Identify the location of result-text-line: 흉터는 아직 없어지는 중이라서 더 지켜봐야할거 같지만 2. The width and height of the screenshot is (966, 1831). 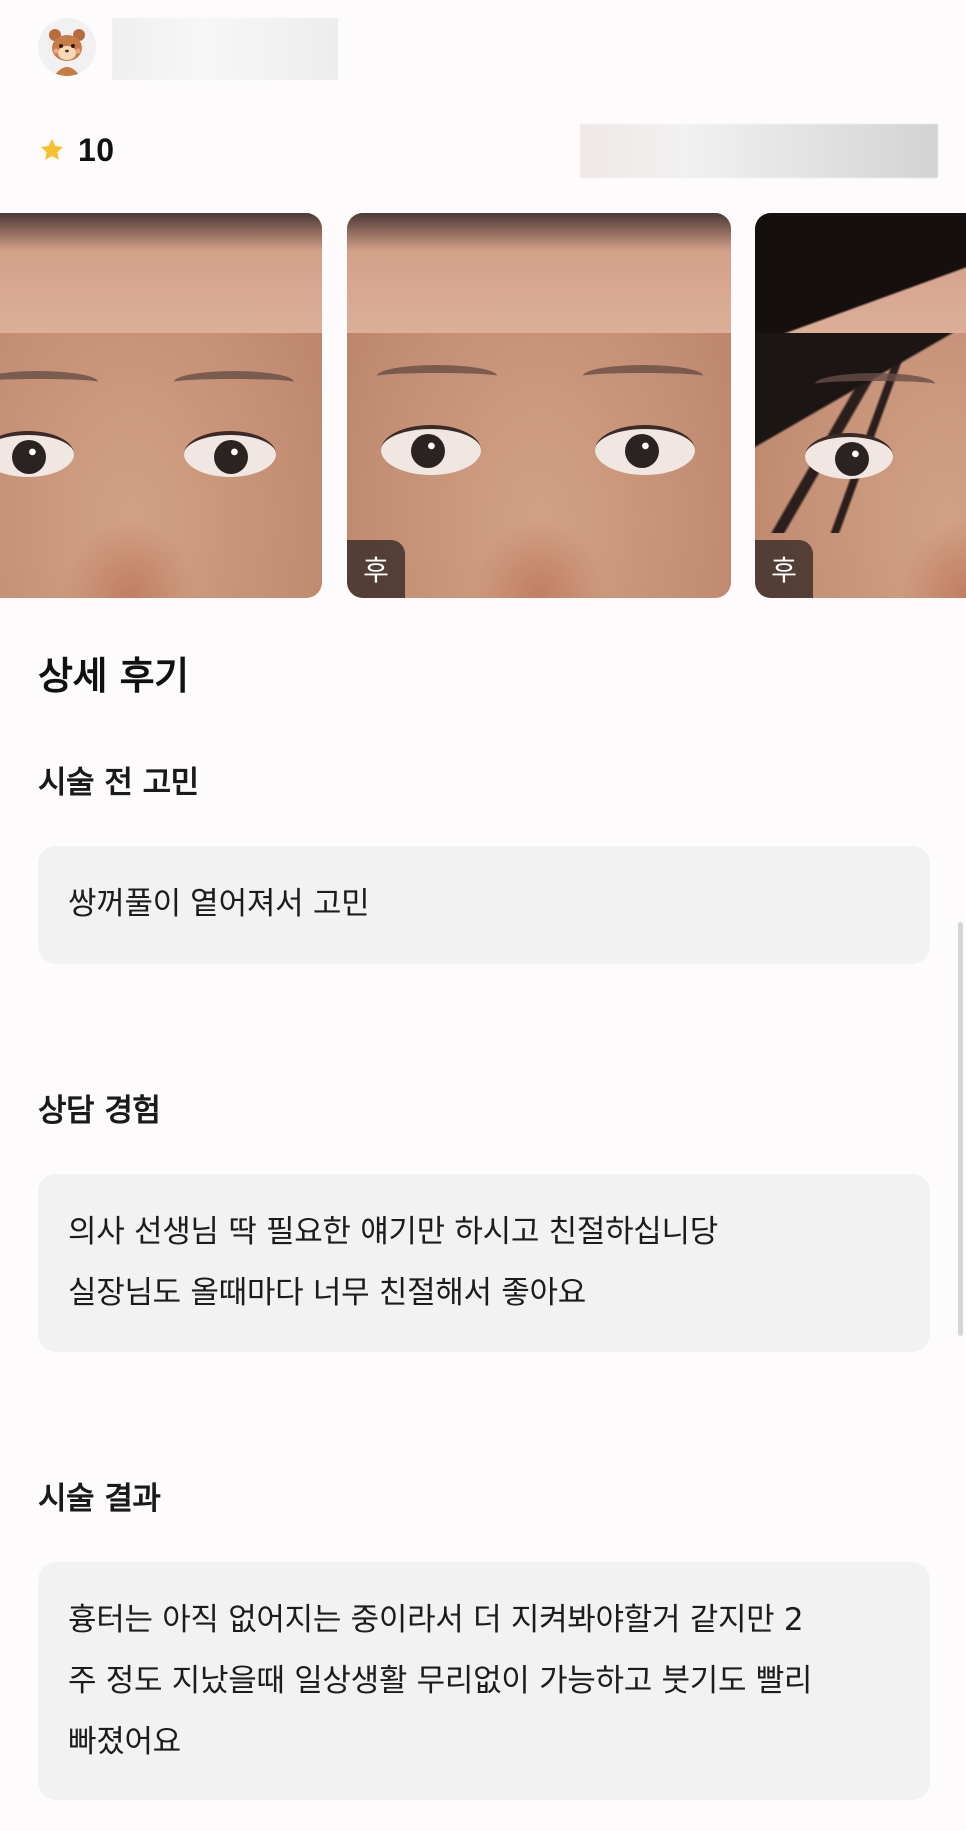
(436, 1620).